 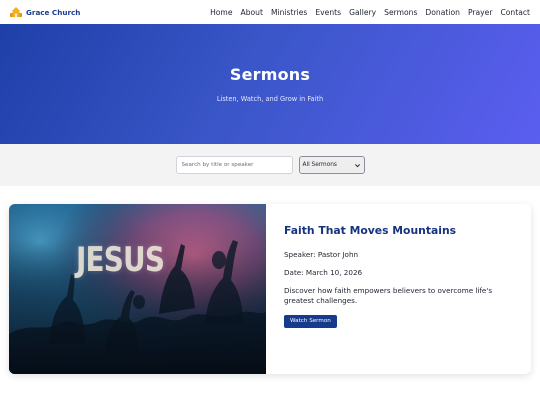 I want to click on brand: Grace Church, so click(x=45, y=12).